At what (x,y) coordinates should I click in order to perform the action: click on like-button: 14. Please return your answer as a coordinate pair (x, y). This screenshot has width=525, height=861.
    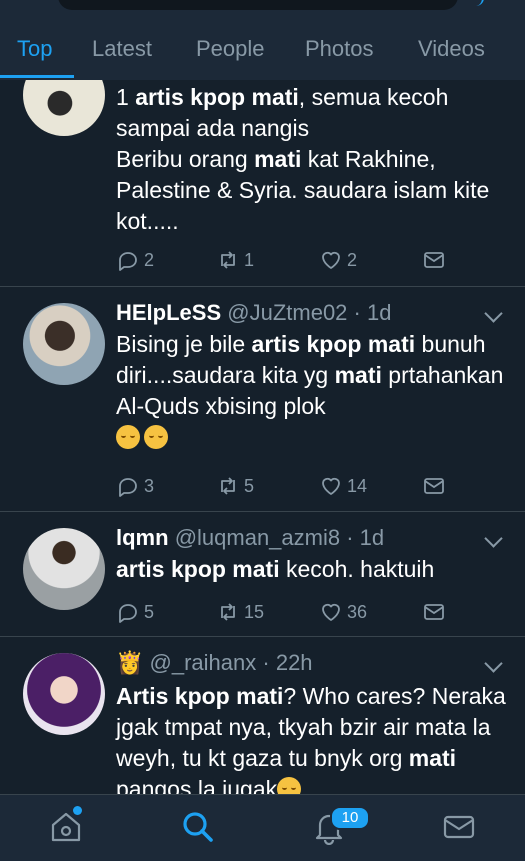
    Looking at the image, I should click on (343, 486).